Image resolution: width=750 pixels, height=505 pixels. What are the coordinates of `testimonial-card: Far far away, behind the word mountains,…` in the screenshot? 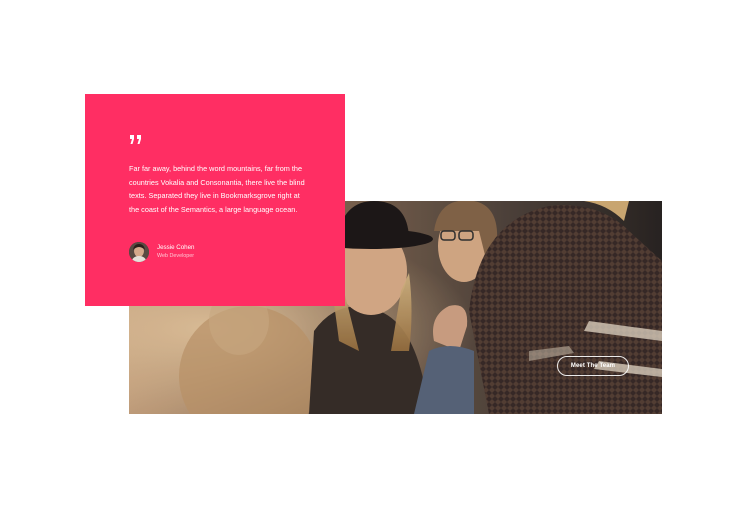 It's located at (215, 200).